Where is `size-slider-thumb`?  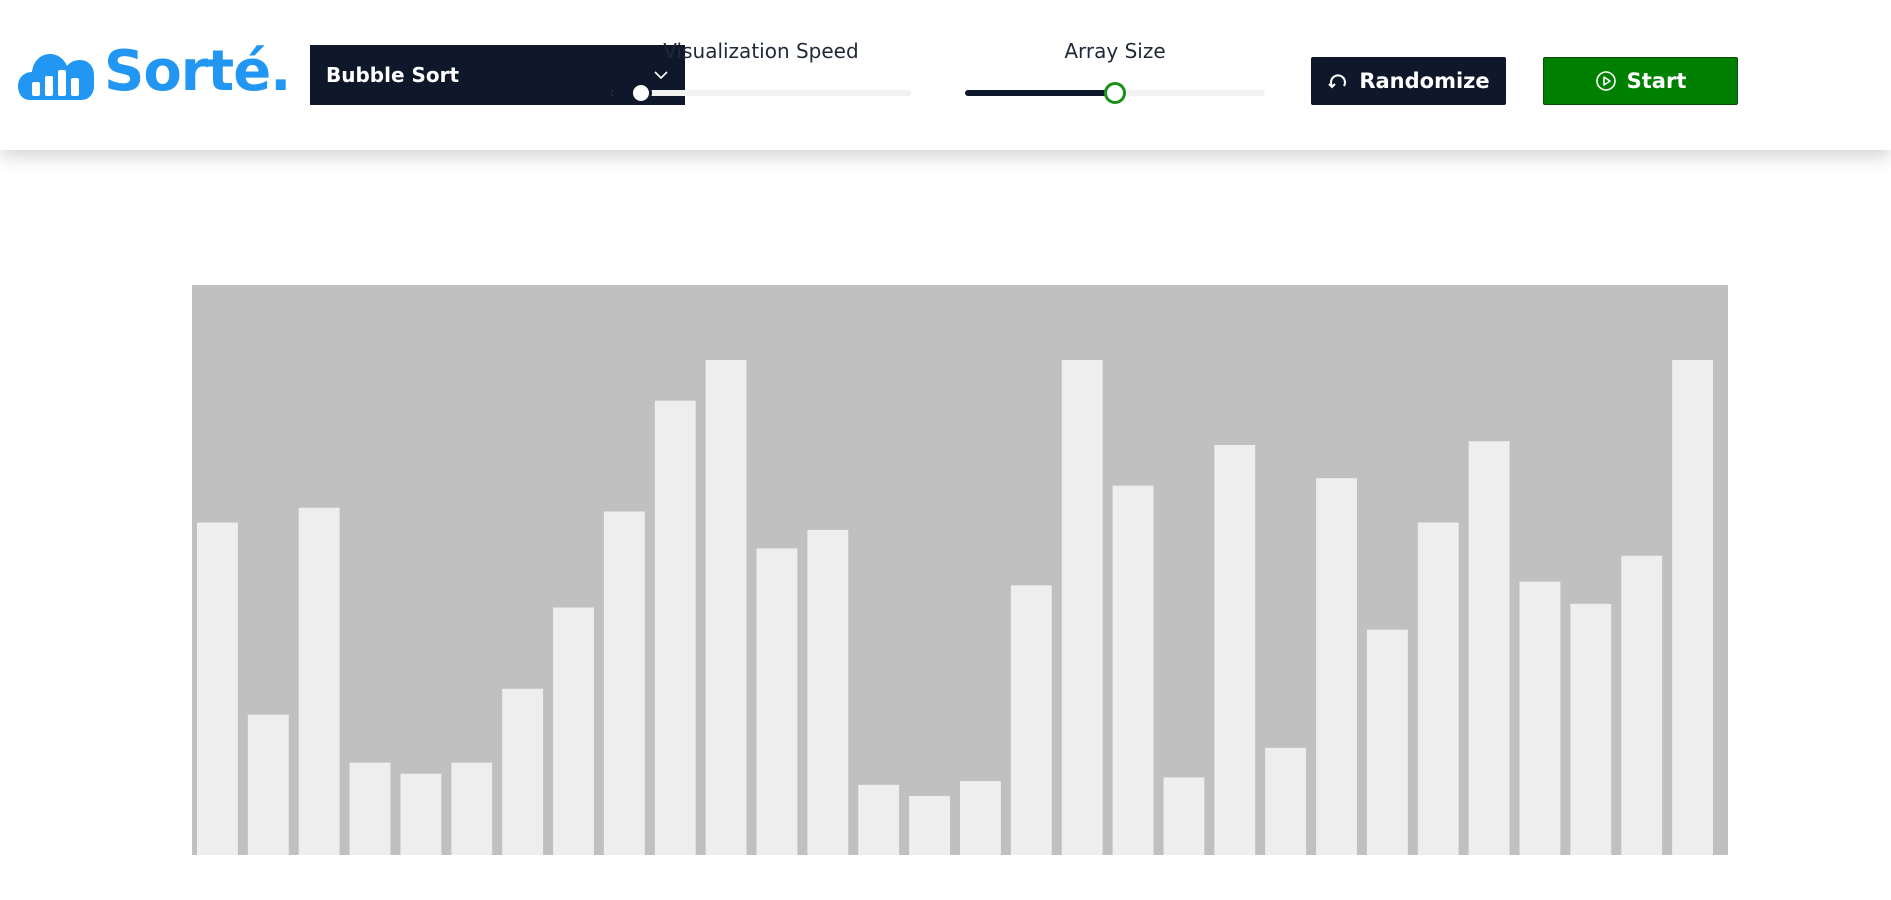
size-slider-thumb is located at coordinates (1115, 93).